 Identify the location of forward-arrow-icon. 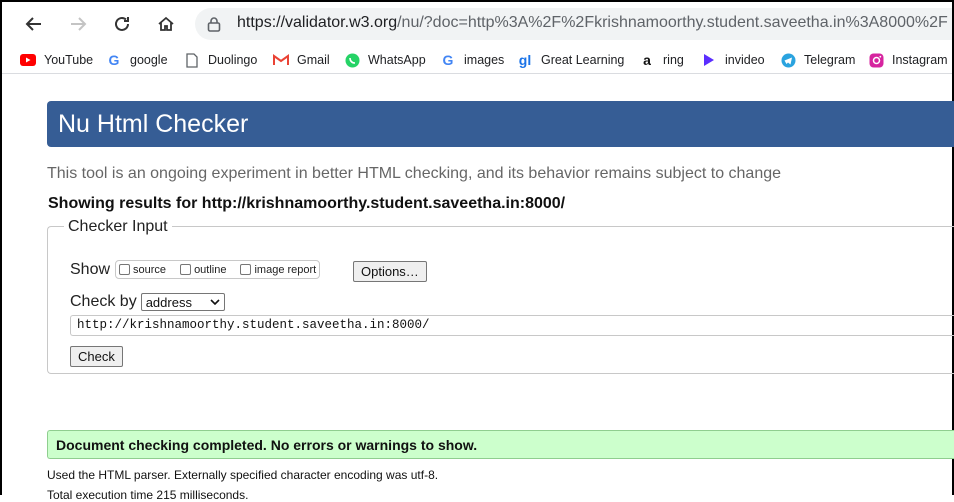
(79, 24).